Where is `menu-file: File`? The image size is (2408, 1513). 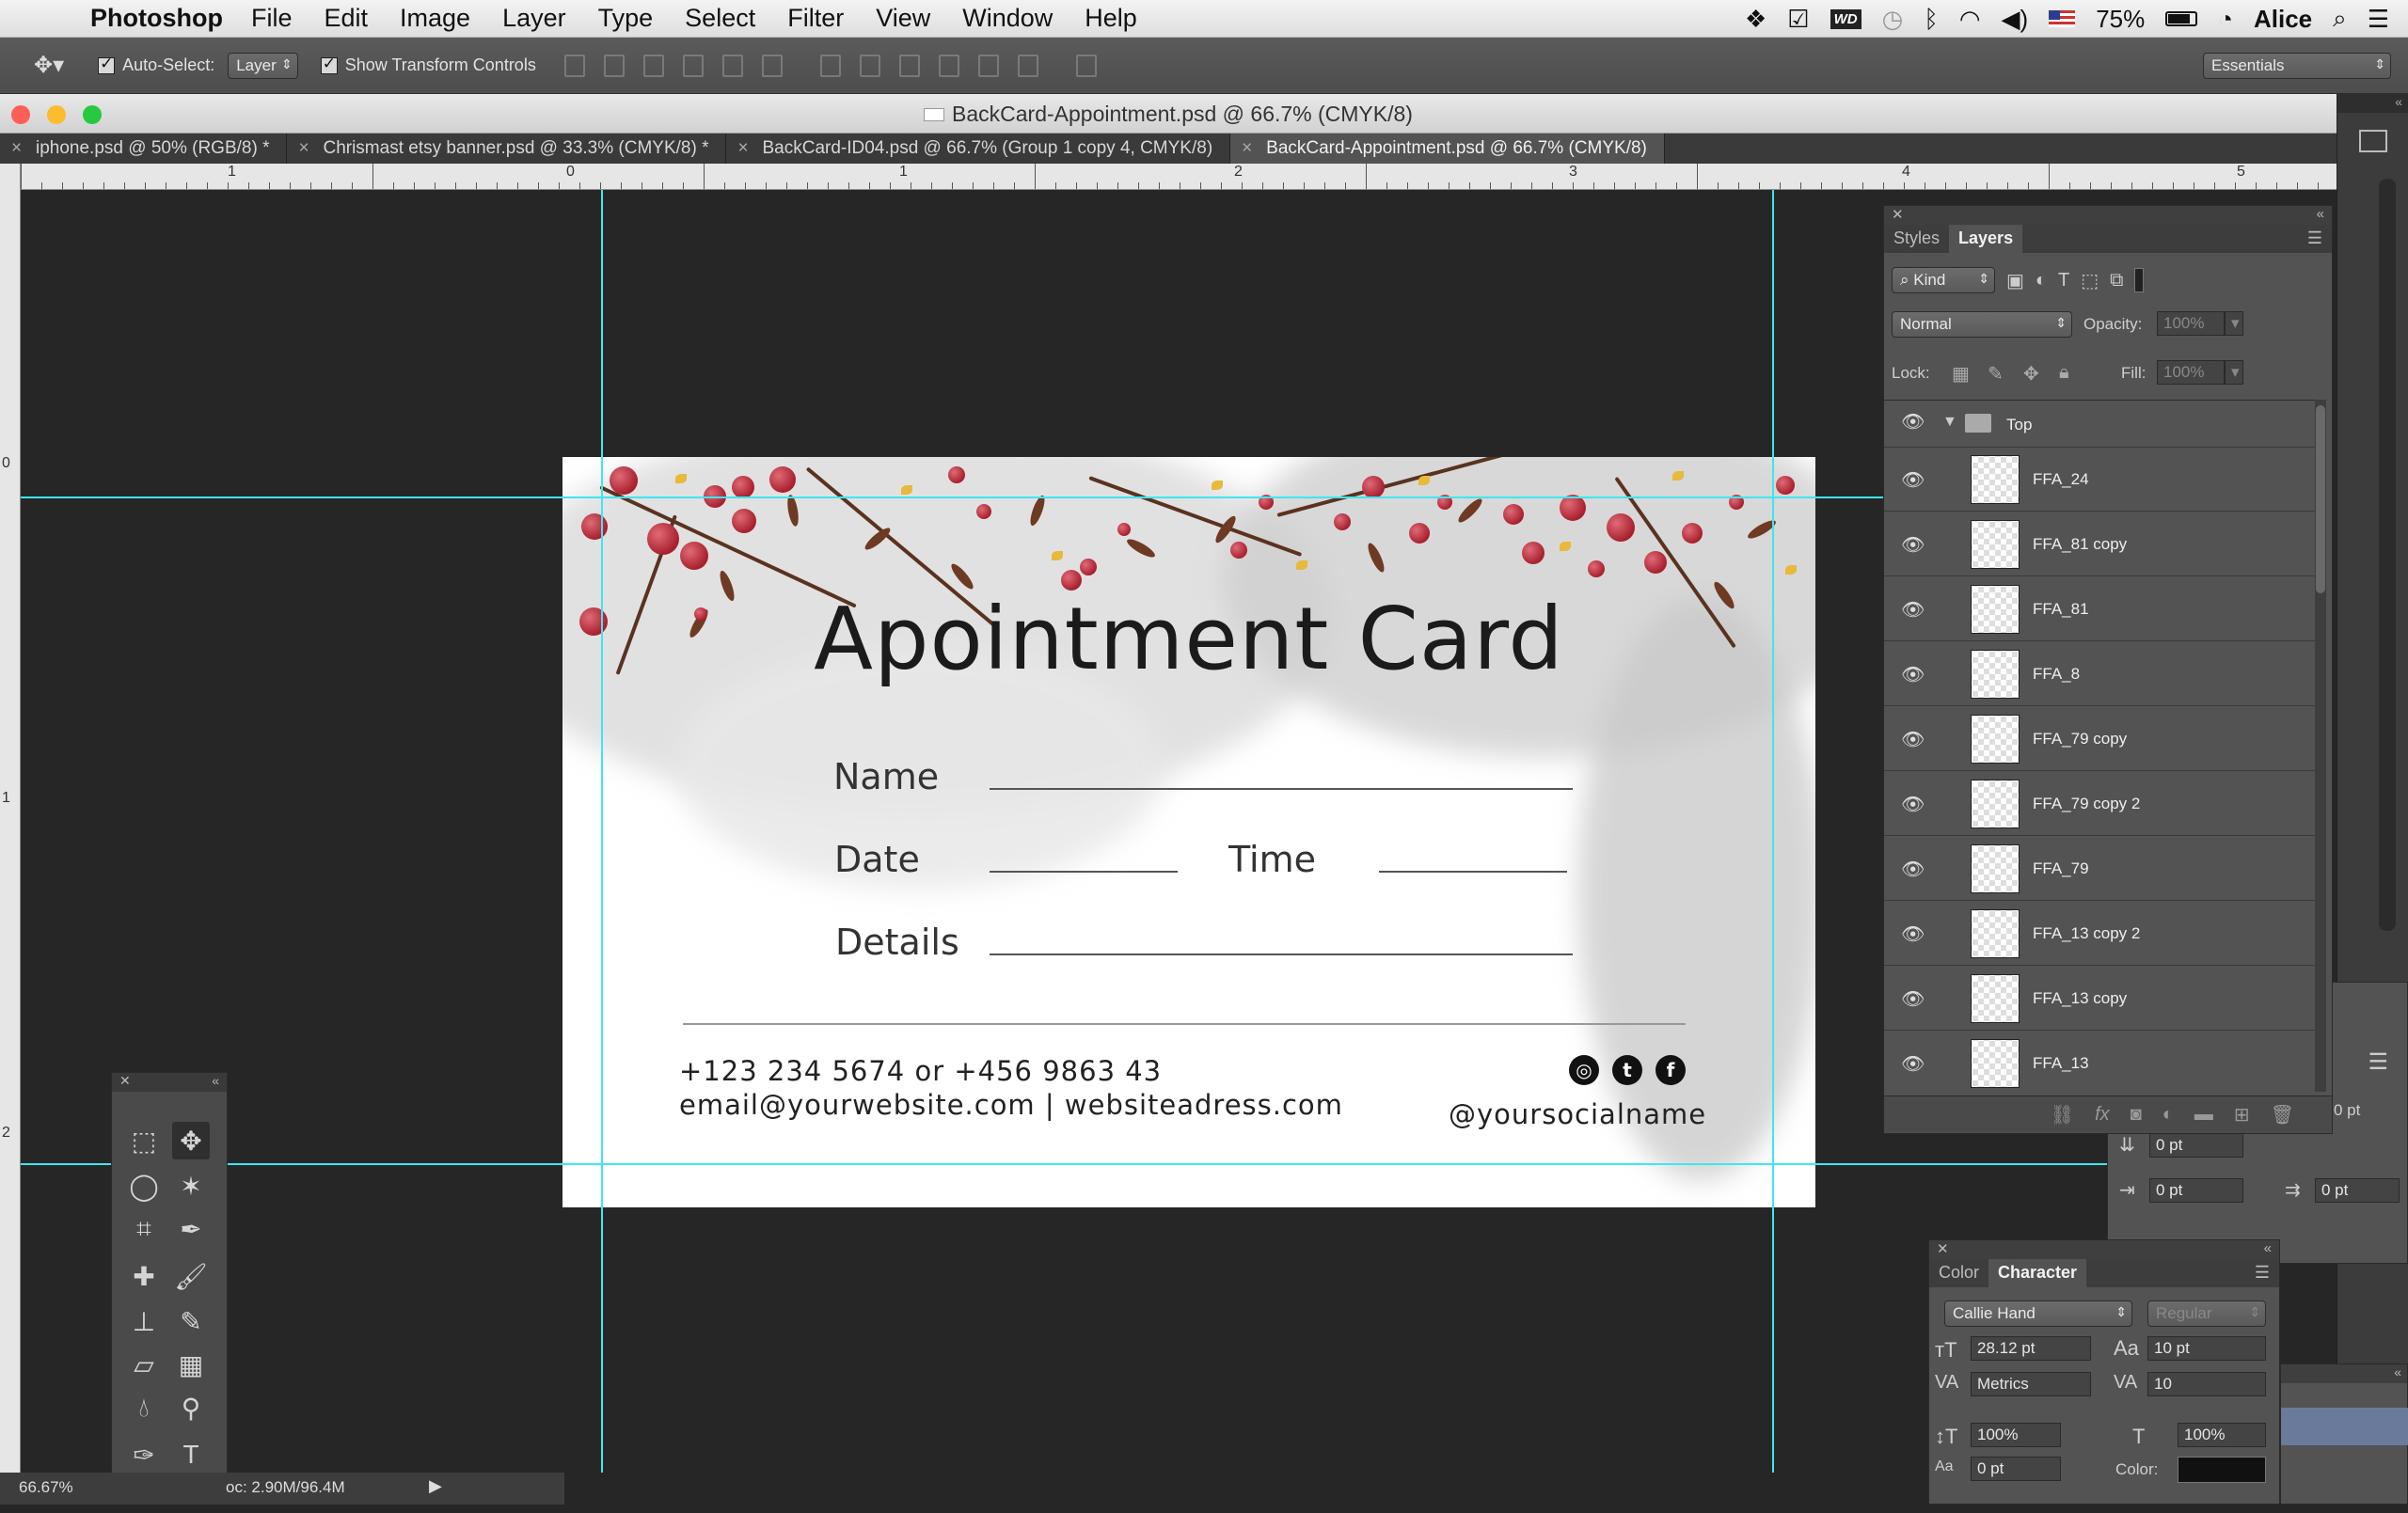 menu-file: File is located at coordinates (272, 18).